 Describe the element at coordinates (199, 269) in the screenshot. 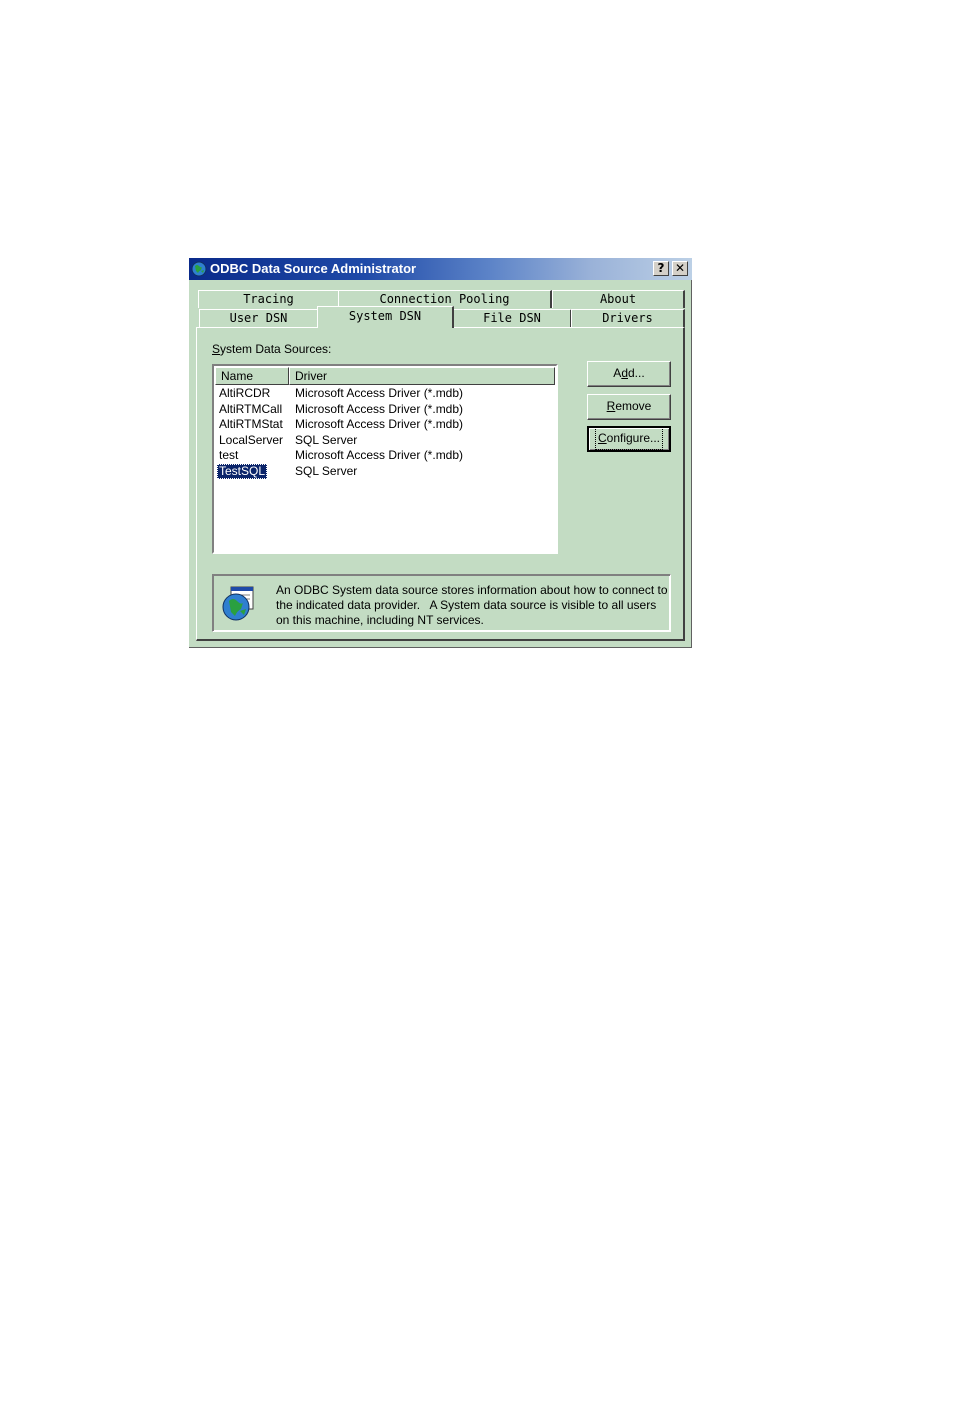

I see `odbc-globe-icon` at that location.